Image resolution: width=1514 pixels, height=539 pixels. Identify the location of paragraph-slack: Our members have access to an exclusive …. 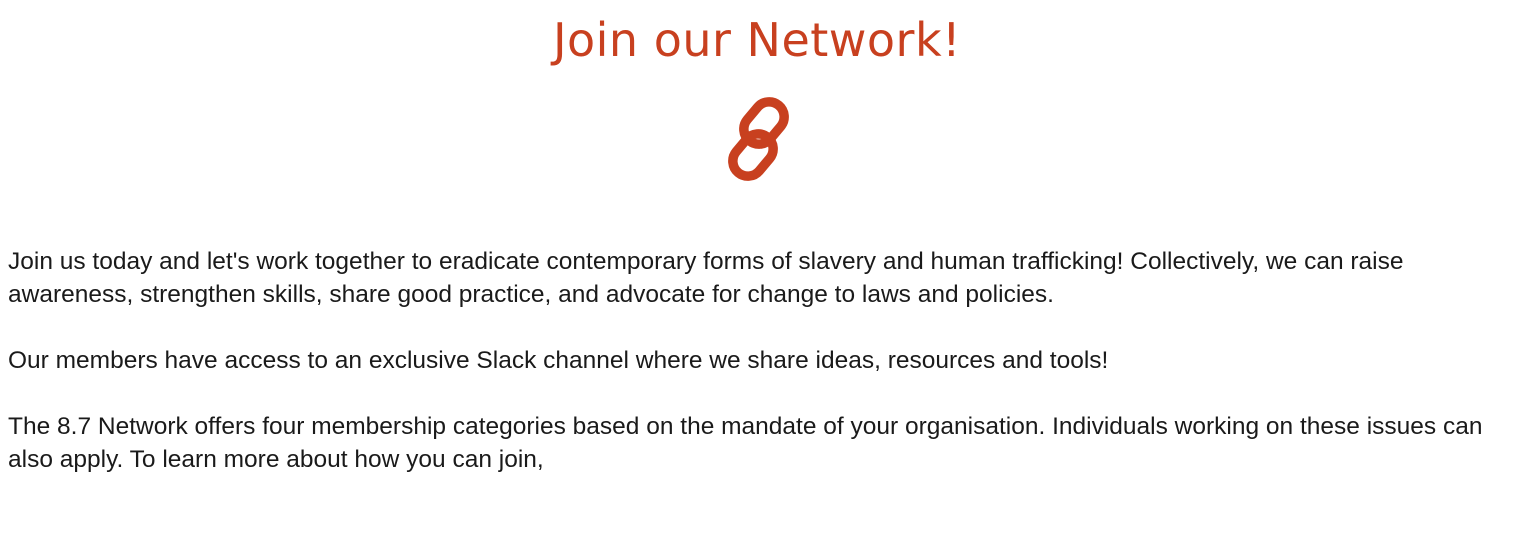
(558, 360).